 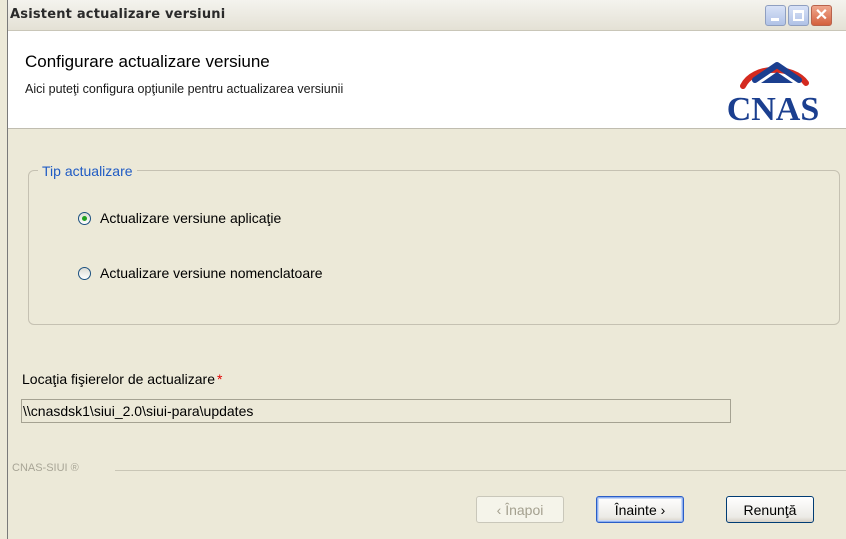 I want to click on location-label-text: Locaţia fişierelor de actualizare, so click(x=118, y=379).